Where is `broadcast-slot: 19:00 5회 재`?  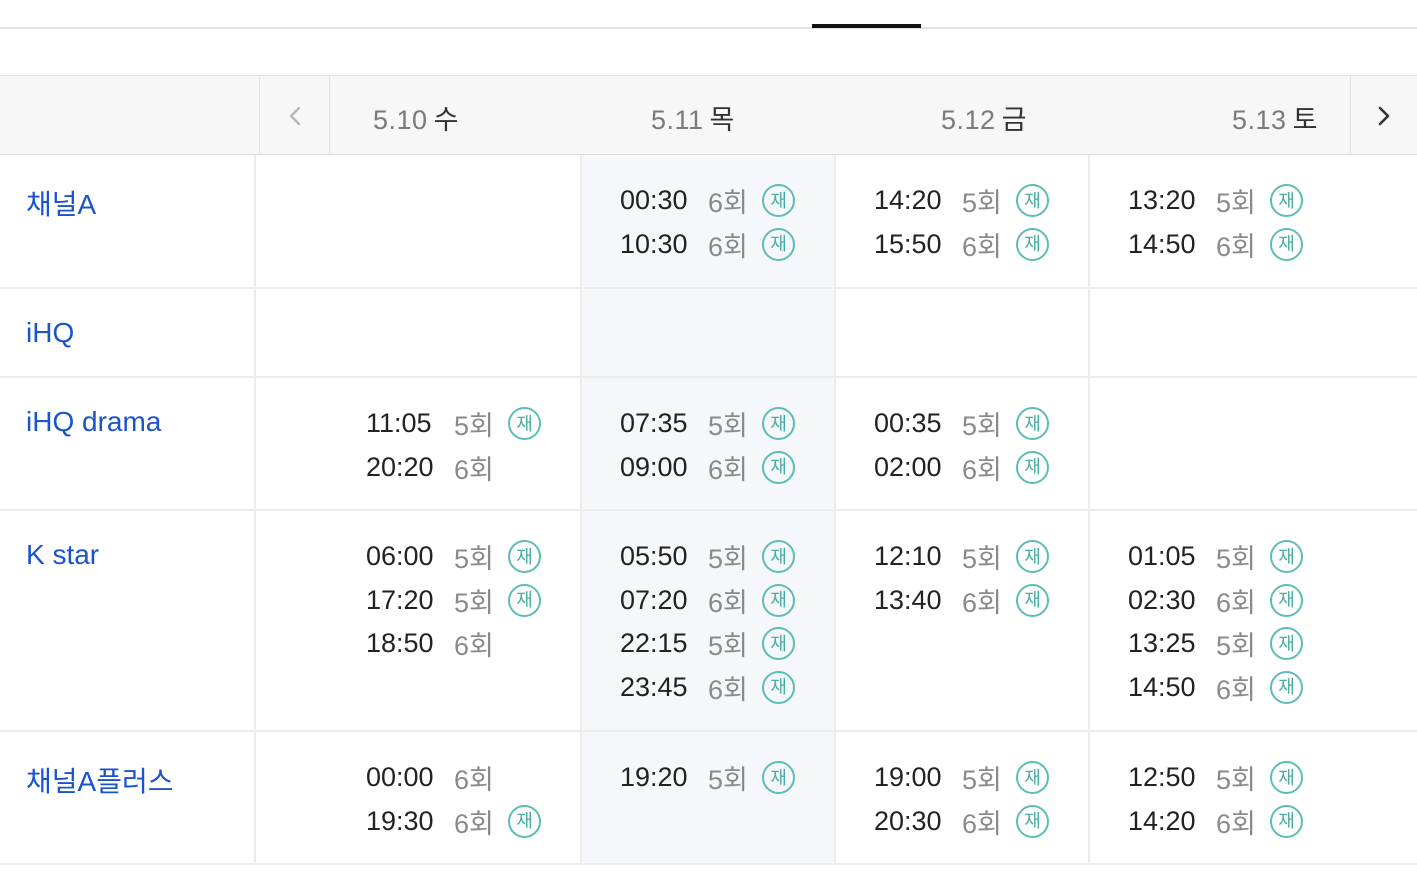 broadcast-slot: 19:00 5회 재 is located at coordinates (961, 778).